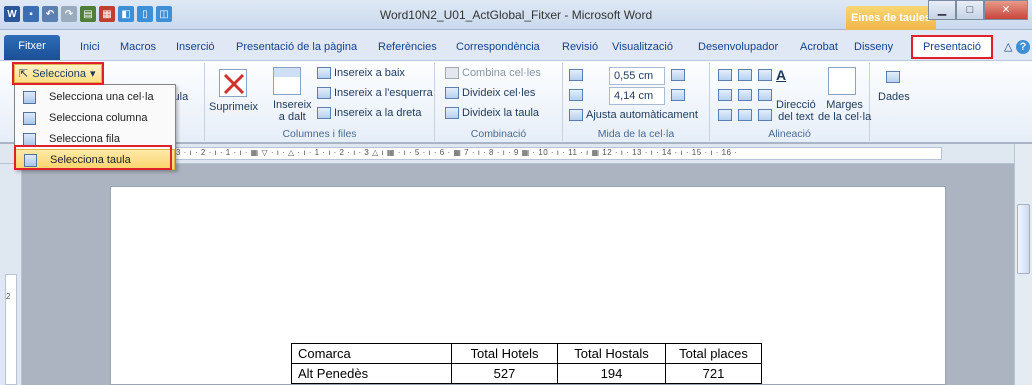  Describe the element at coordinates (576, 95) in the screenshot. I see `column-width-icon` at that location.